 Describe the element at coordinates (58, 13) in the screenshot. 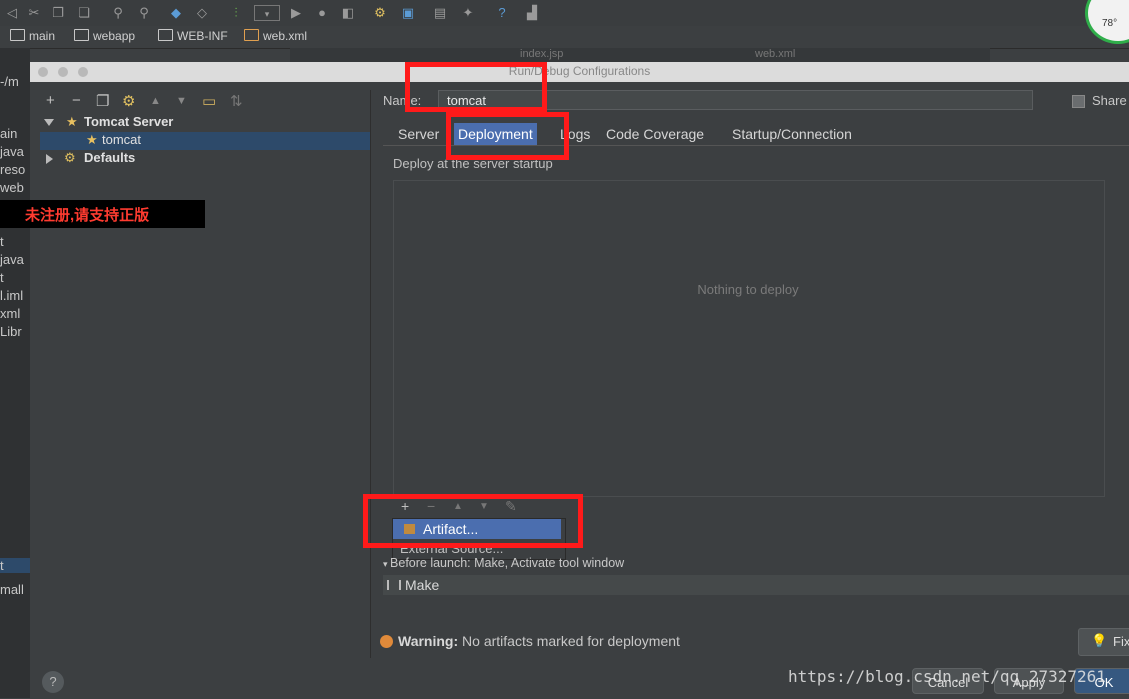

I see `copy-icon: ❐` at that location.